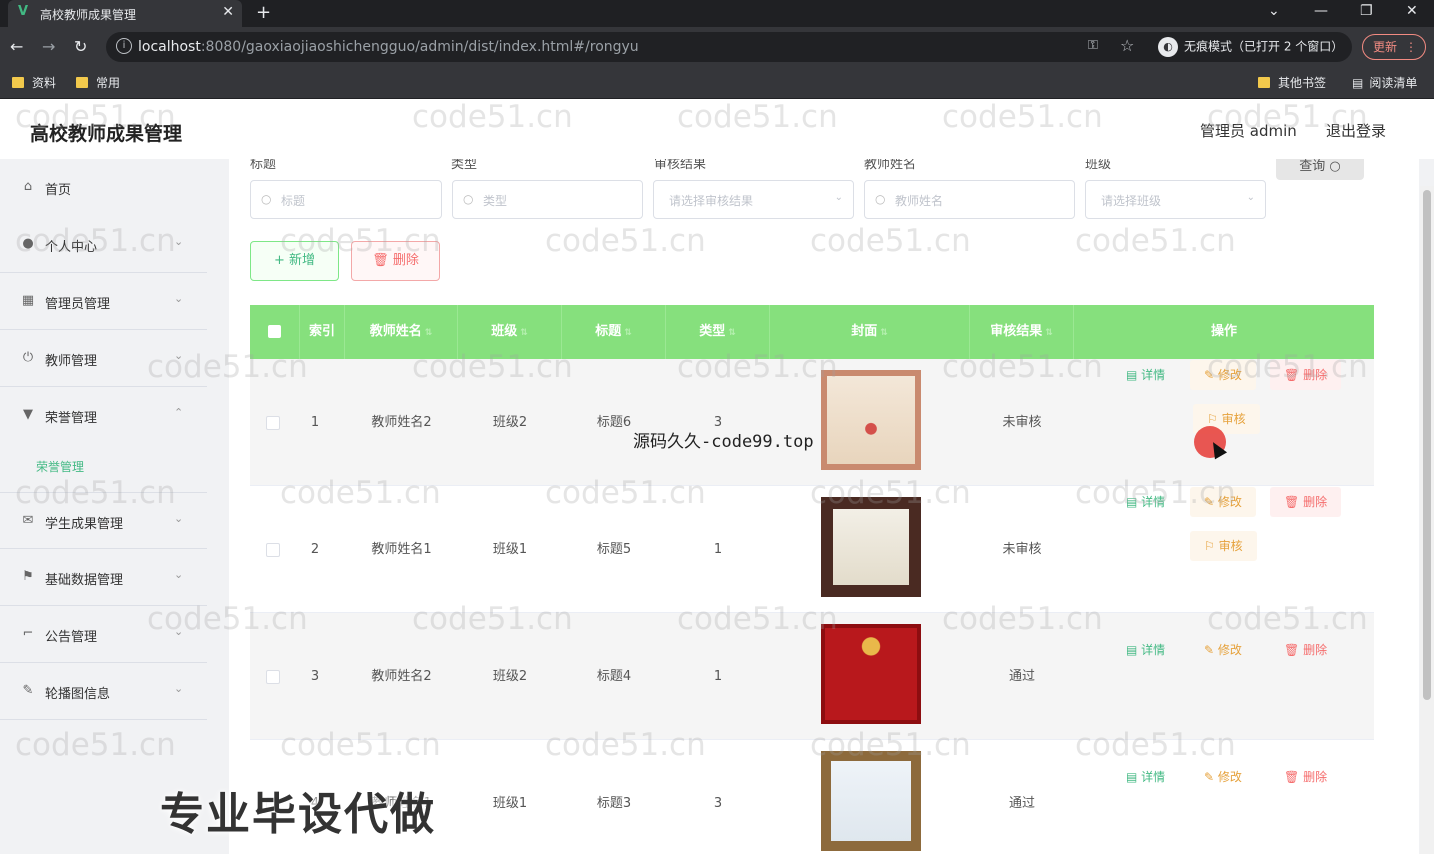 The height and width of the screenshot is (854, 1434). I want to click on sidebar-item-label: 基础数据管理, so click(84, 580).